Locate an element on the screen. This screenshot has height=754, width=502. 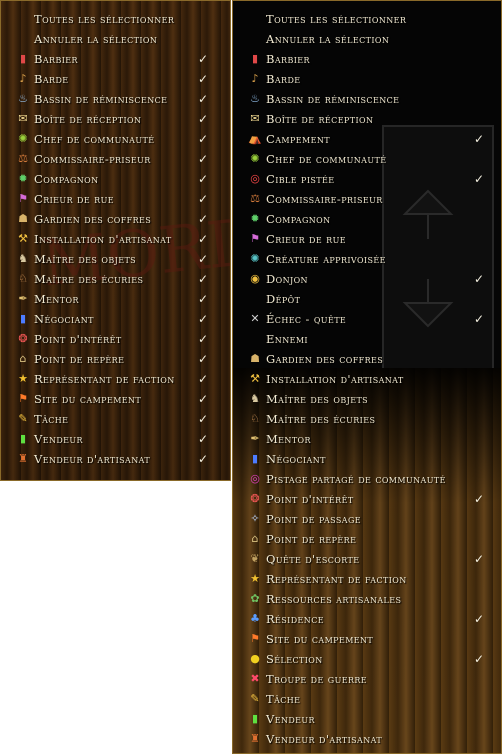
encampment-icon: ⛺ is located at coordinates (255, 138).